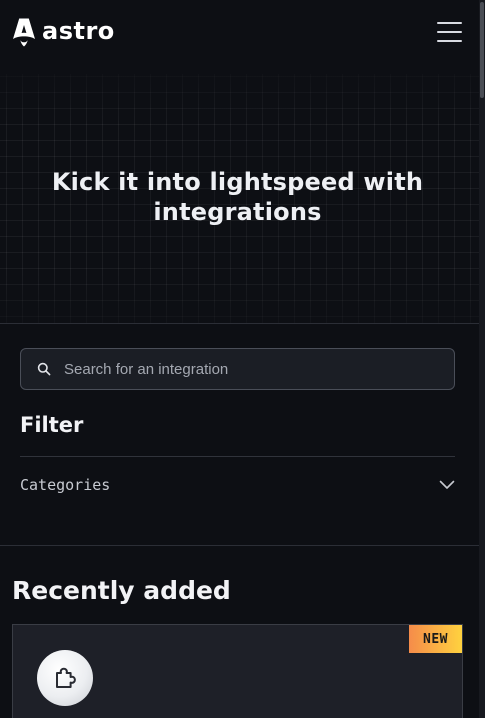 This screenshot has height=718, width=485. I want to click on hero-title-line-2: integrations, so click(237, 212).